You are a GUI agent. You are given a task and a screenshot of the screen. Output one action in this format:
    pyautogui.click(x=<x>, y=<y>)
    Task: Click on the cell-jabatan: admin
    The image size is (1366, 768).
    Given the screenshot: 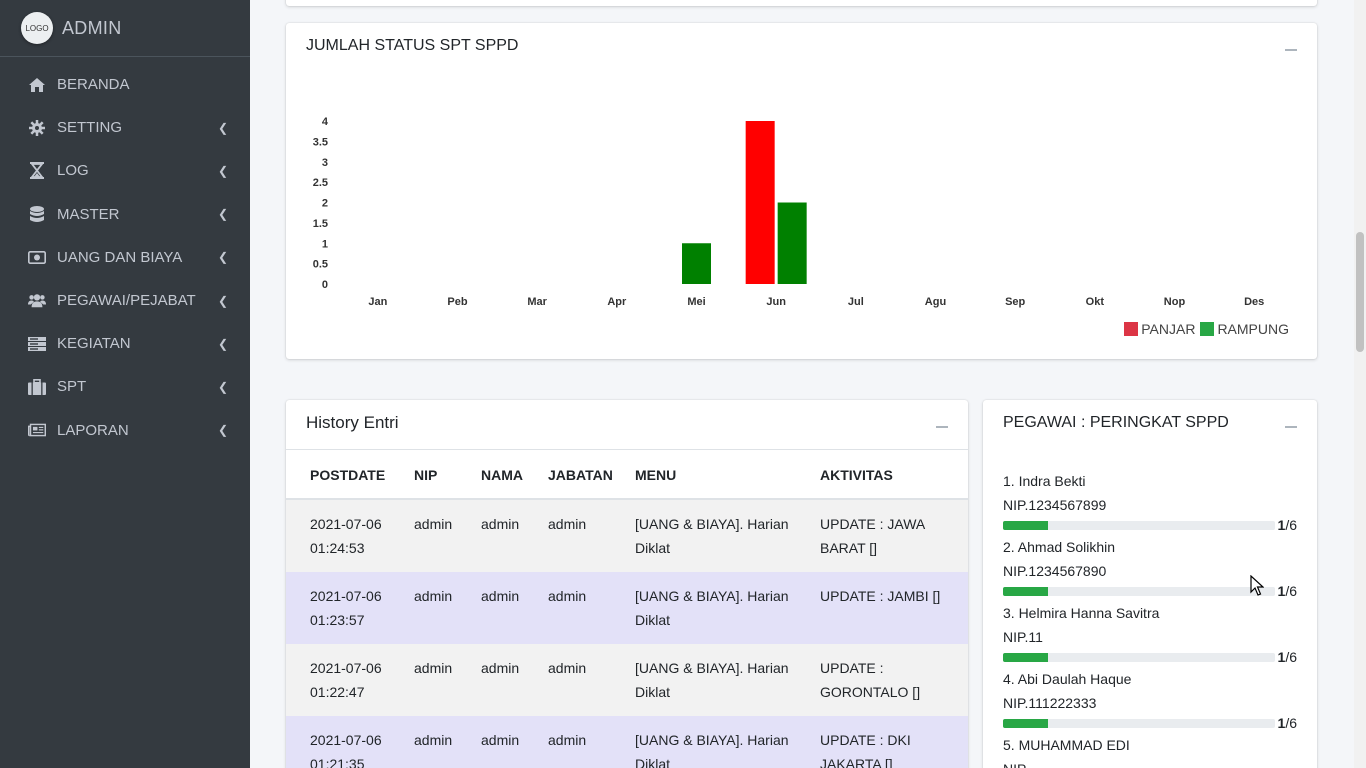 What is the action you would take?
    pyautogui.click(x=567, y=740)
    